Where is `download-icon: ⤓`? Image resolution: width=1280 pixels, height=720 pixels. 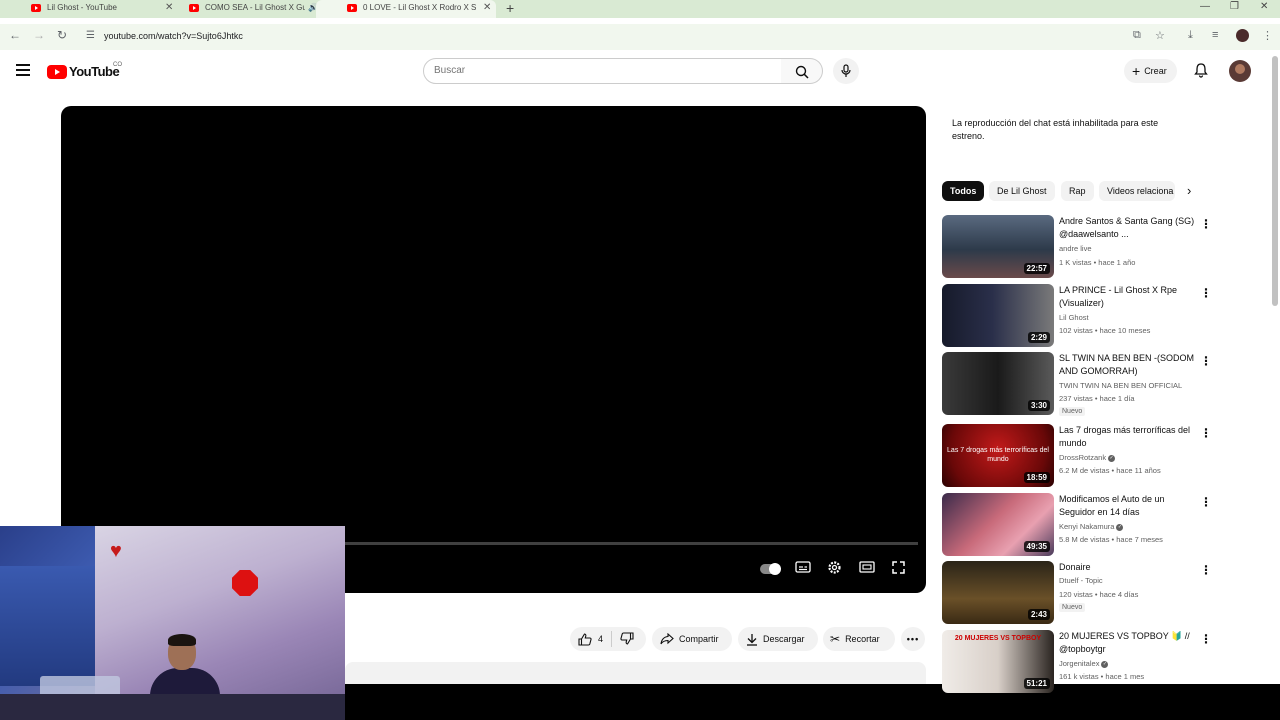
download-icon: ⤓ is located at coordinates (1190, 35).